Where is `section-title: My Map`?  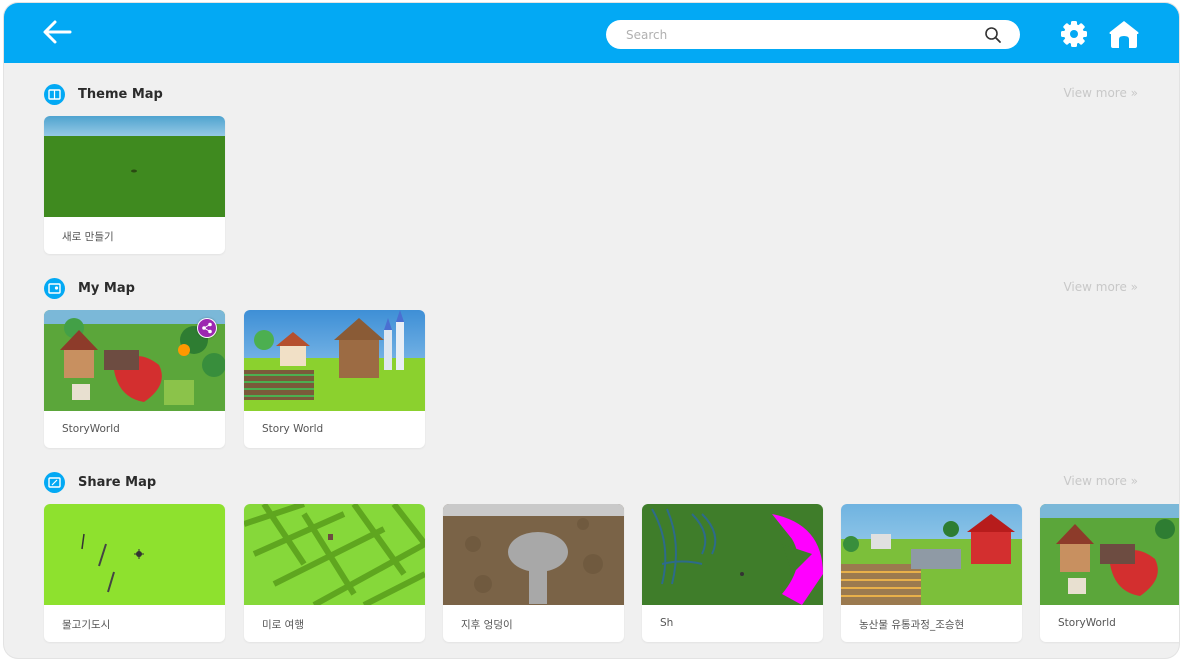 section-title: My Map is located at coordinates (106, 288).